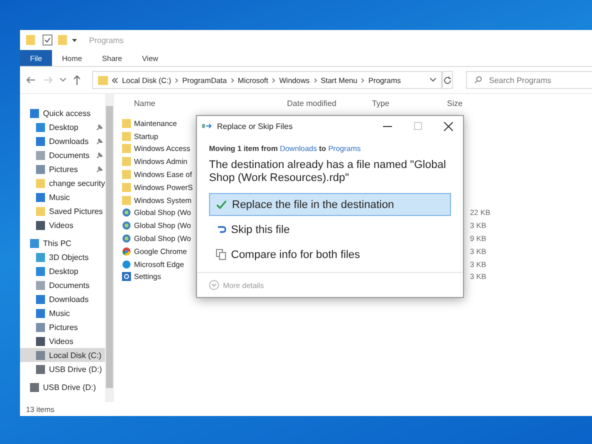 The height and width of the screenshot is (444, 592). What do you see at coordinates (311, 103) in the screenshot?
I see `column-header: Date modified` at bounding box center [311, 103].